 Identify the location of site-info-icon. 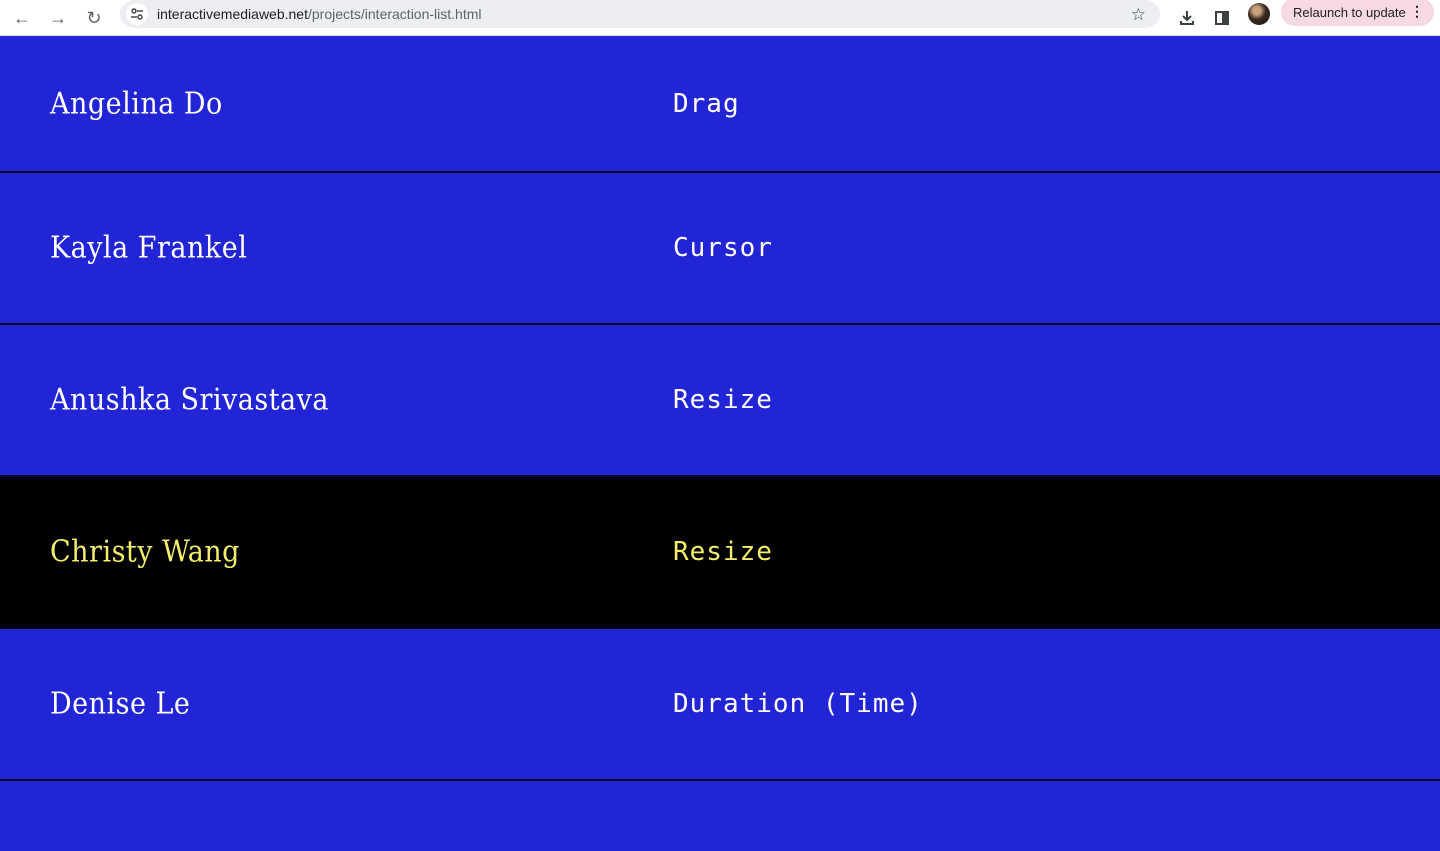
(137, 14).